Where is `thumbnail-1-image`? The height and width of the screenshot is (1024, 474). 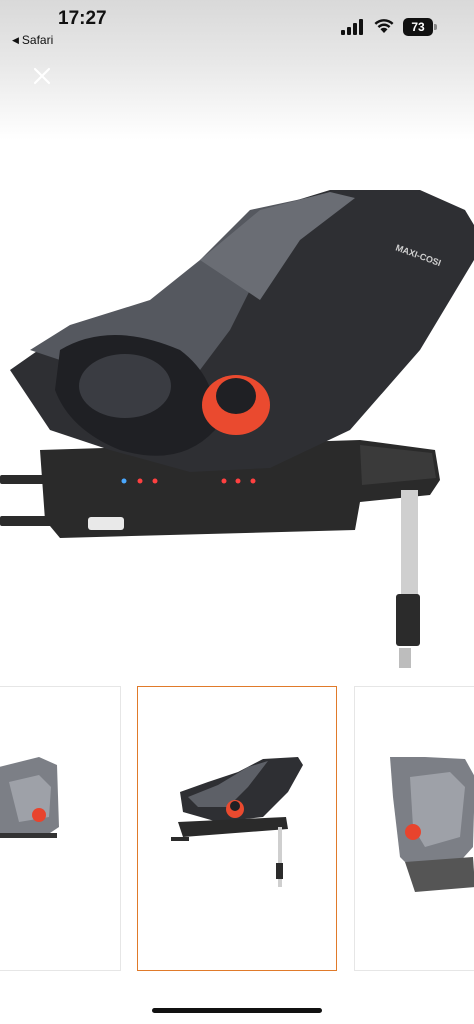 thumbnail-1-image is located at coordinates (29, 797).